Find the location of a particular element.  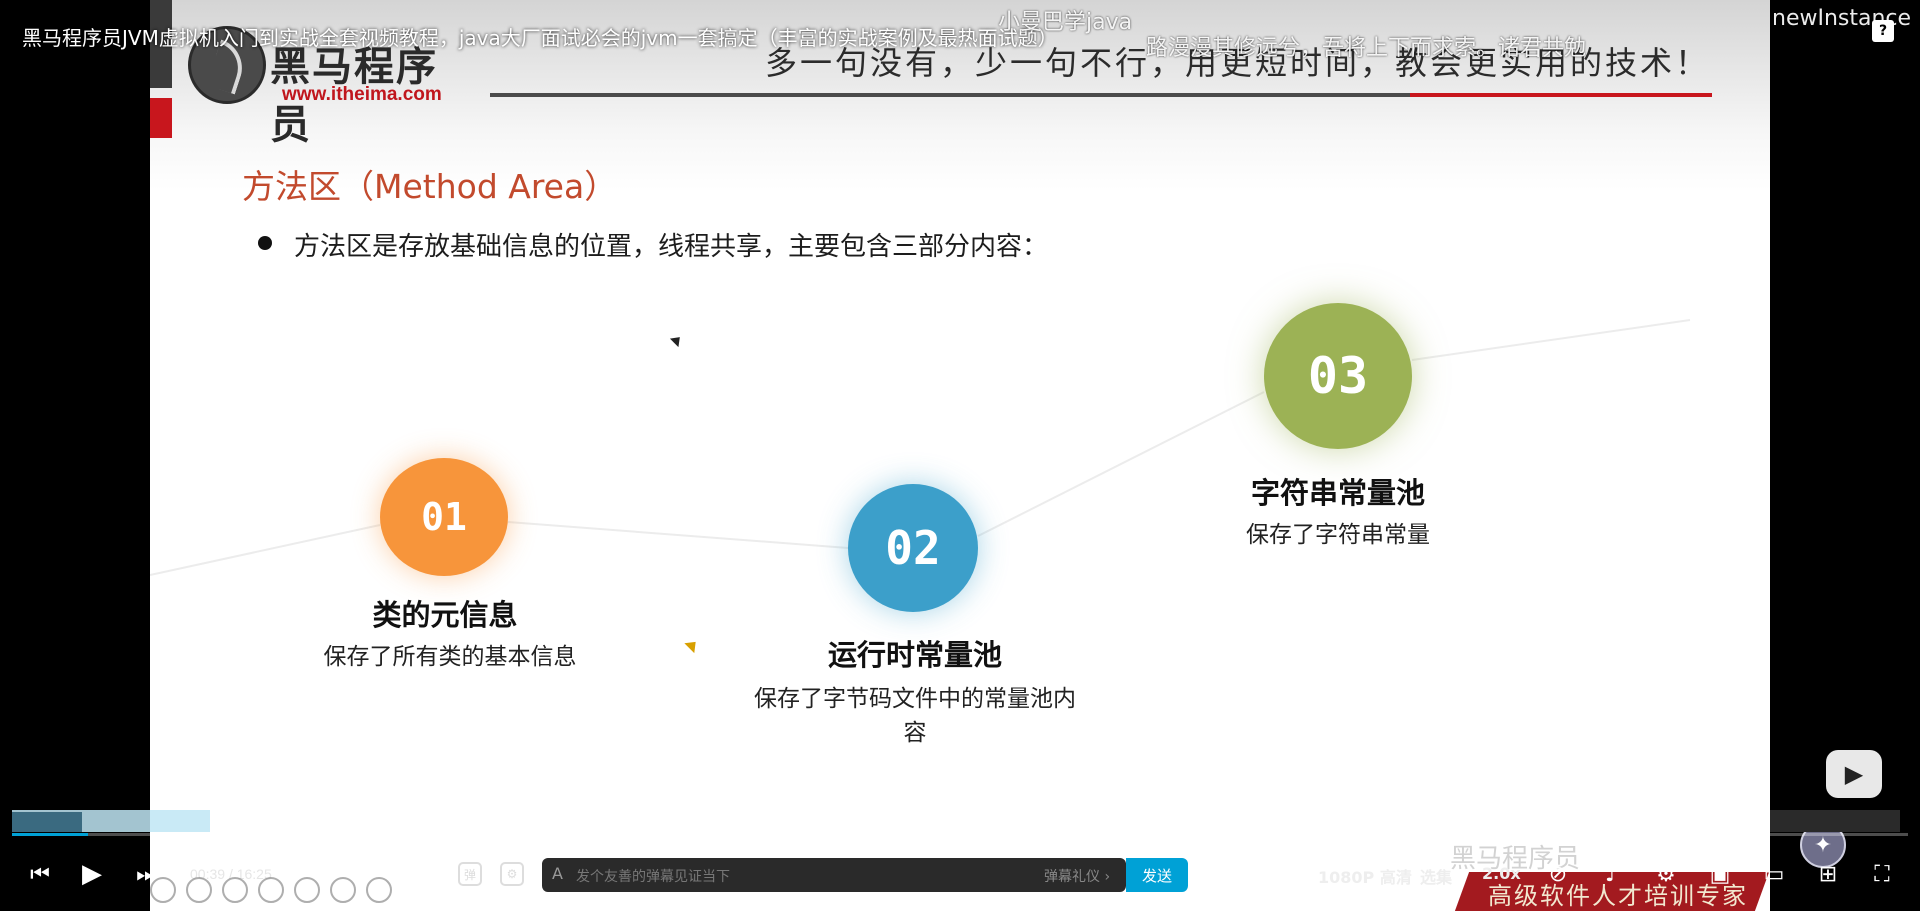

danmaku-input-placeholder: 发个友善的弹幕见证当下 is located at coordinates (653, 876).